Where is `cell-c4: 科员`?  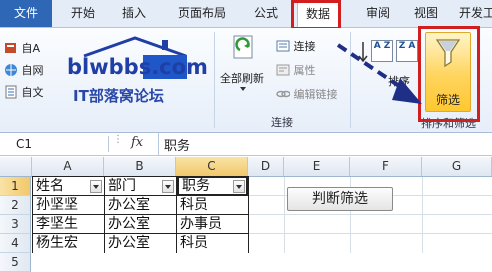
cell-c4: 科员 is located at coordinates (212, 243).